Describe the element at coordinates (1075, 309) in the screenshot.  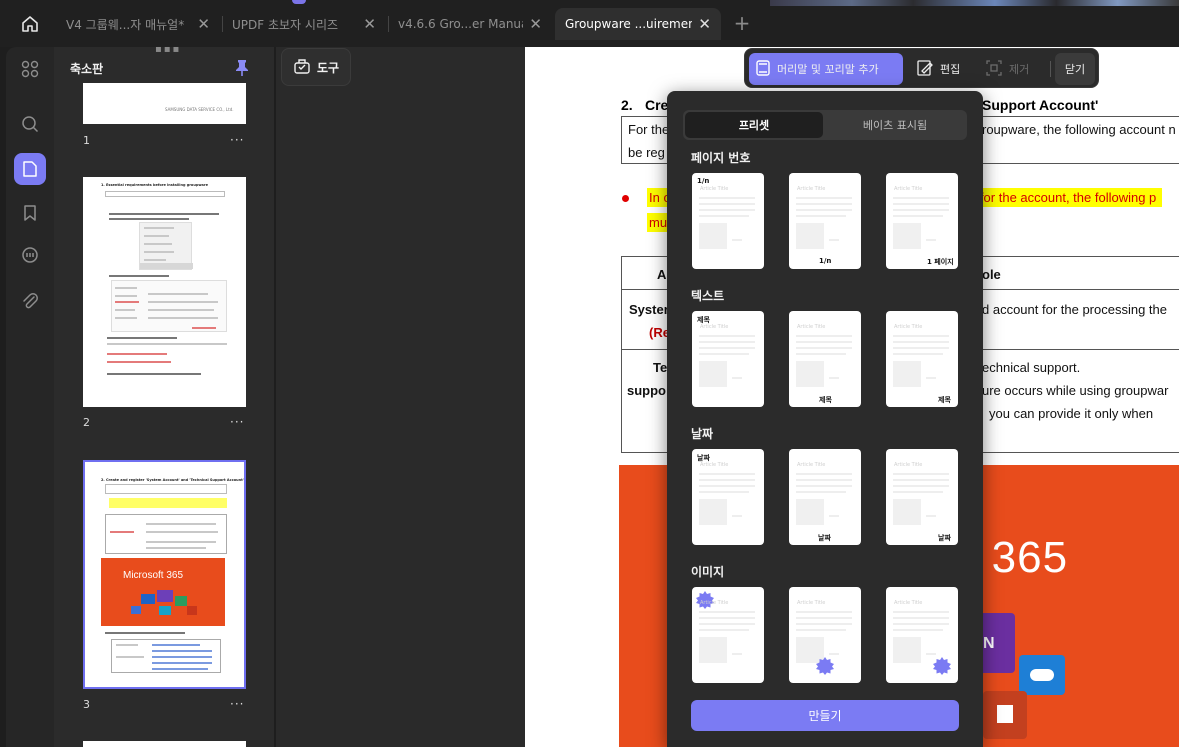
I see `table-cell: d account for the processing the` at that location.